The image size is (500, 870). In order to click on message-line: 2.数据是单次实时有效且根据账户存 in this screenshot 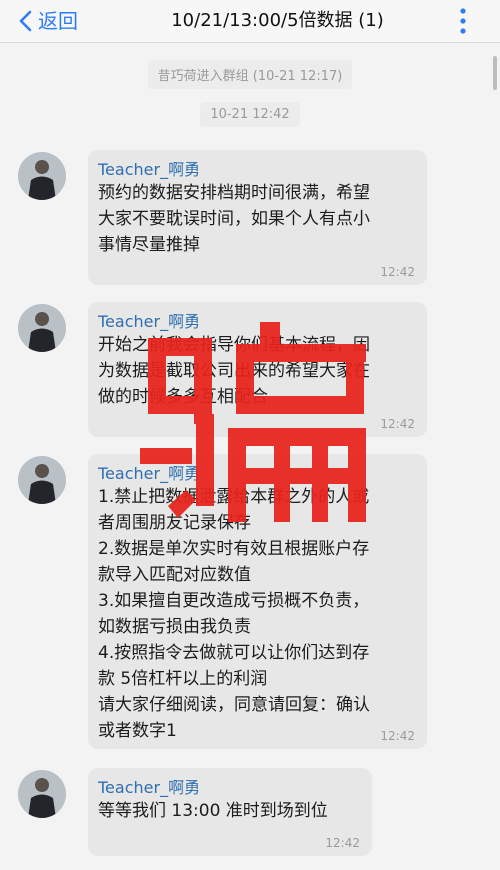, I will do `click(234, 549)`.